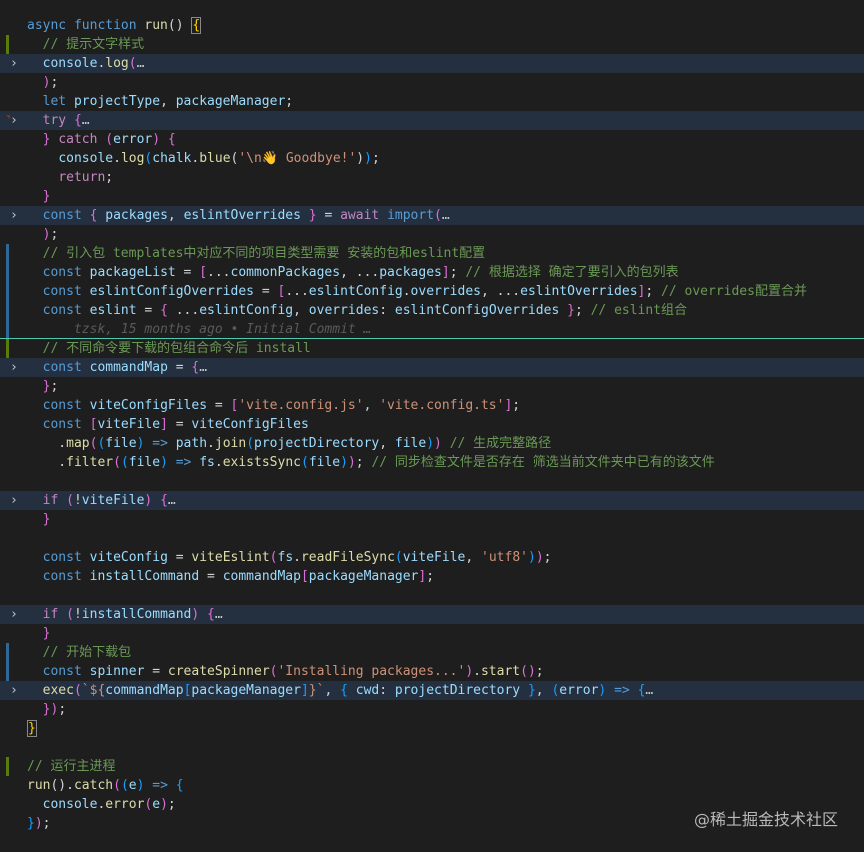 Image resolution: width=864 pixels, height=852 pixels. I want to click on code-line: // 开始下载包, so click(432, 652).